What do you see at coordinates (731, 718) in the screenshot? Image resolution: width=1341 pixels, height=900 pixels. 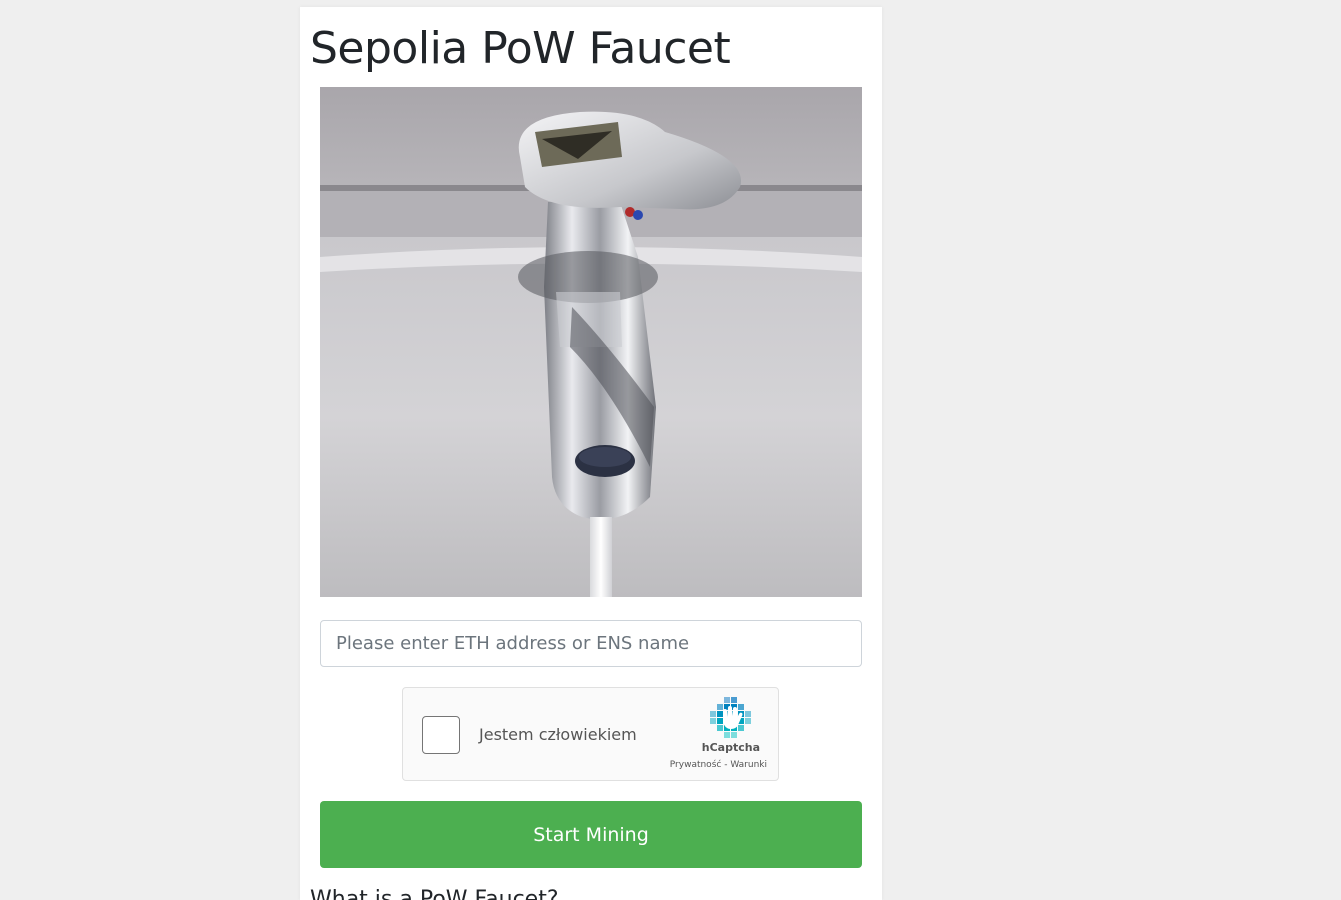 I see `hcaptcha-logo-icon` at bounding box center [731, 718].